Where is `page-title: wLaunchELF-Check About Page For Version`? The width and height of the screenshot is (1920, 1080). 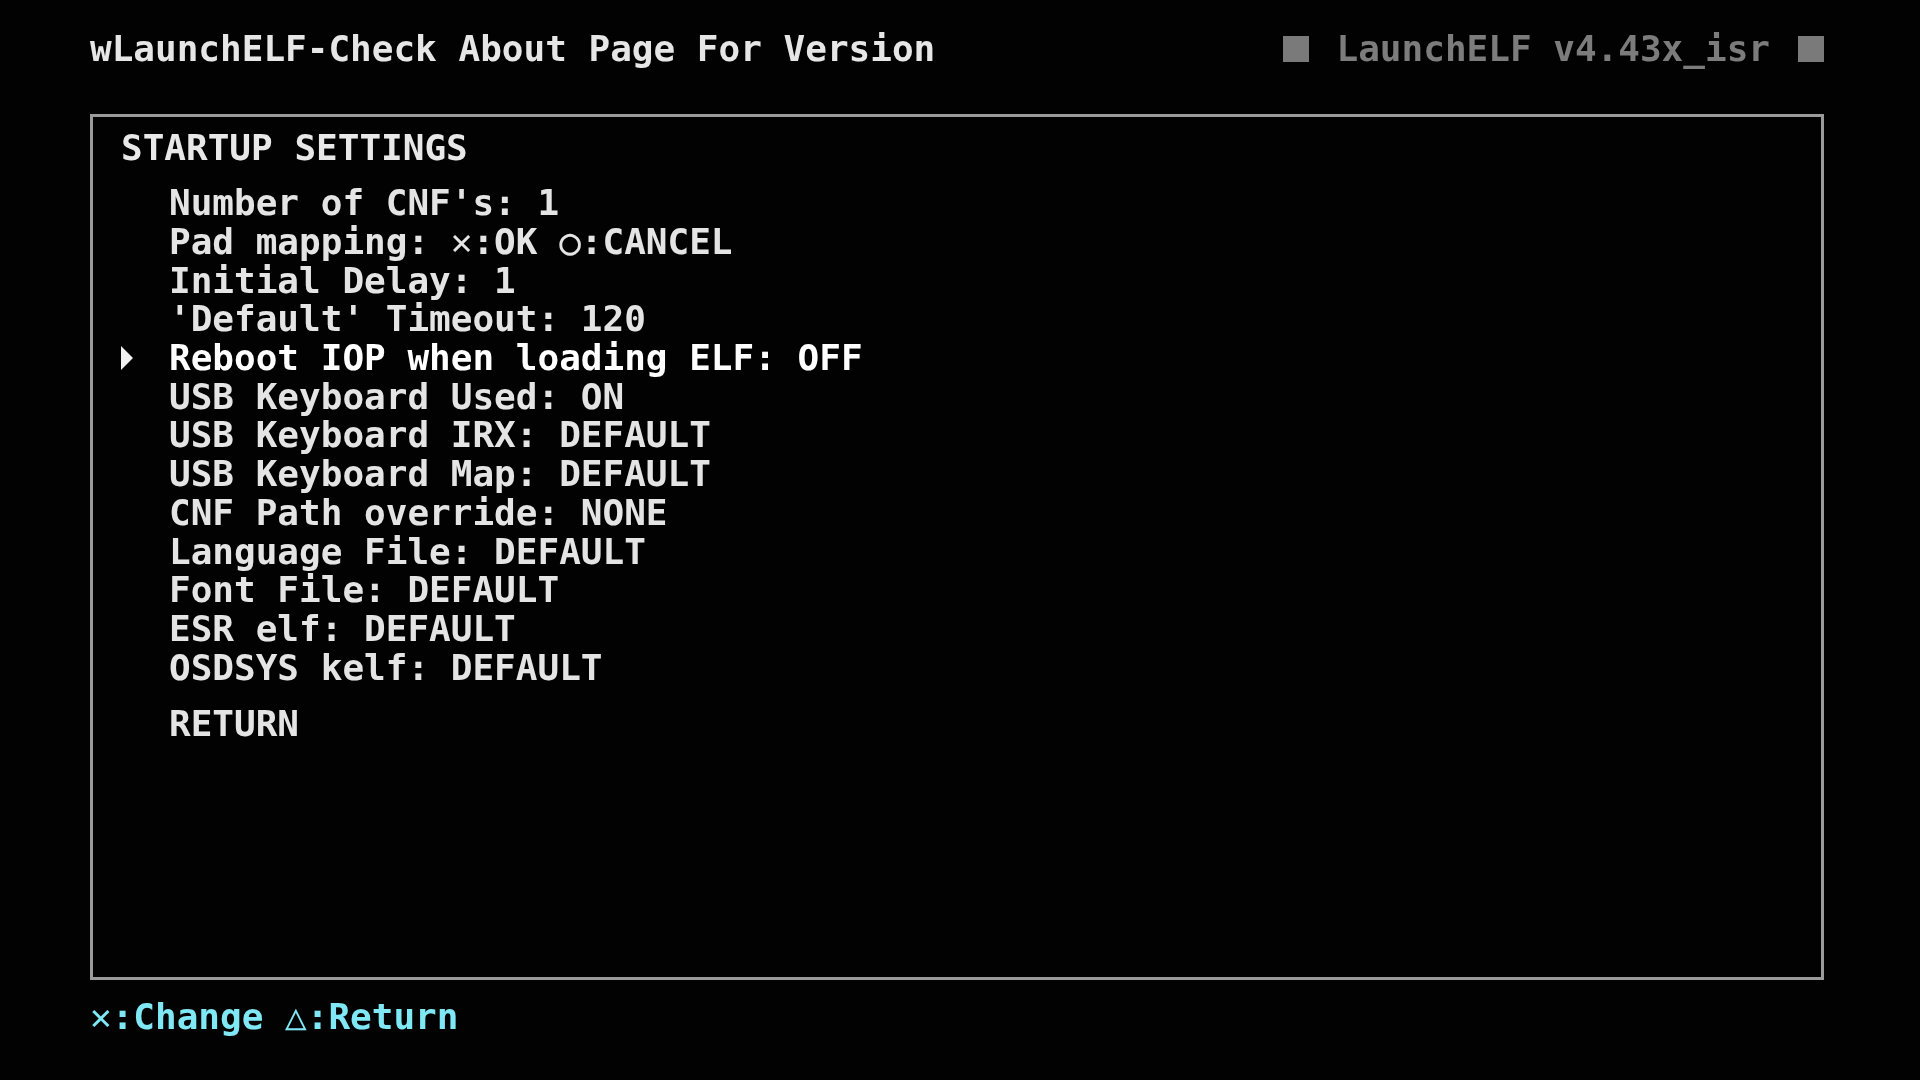
page-title: wLaunchELF-Check About Page For Version is located at coordinates (513, 49).